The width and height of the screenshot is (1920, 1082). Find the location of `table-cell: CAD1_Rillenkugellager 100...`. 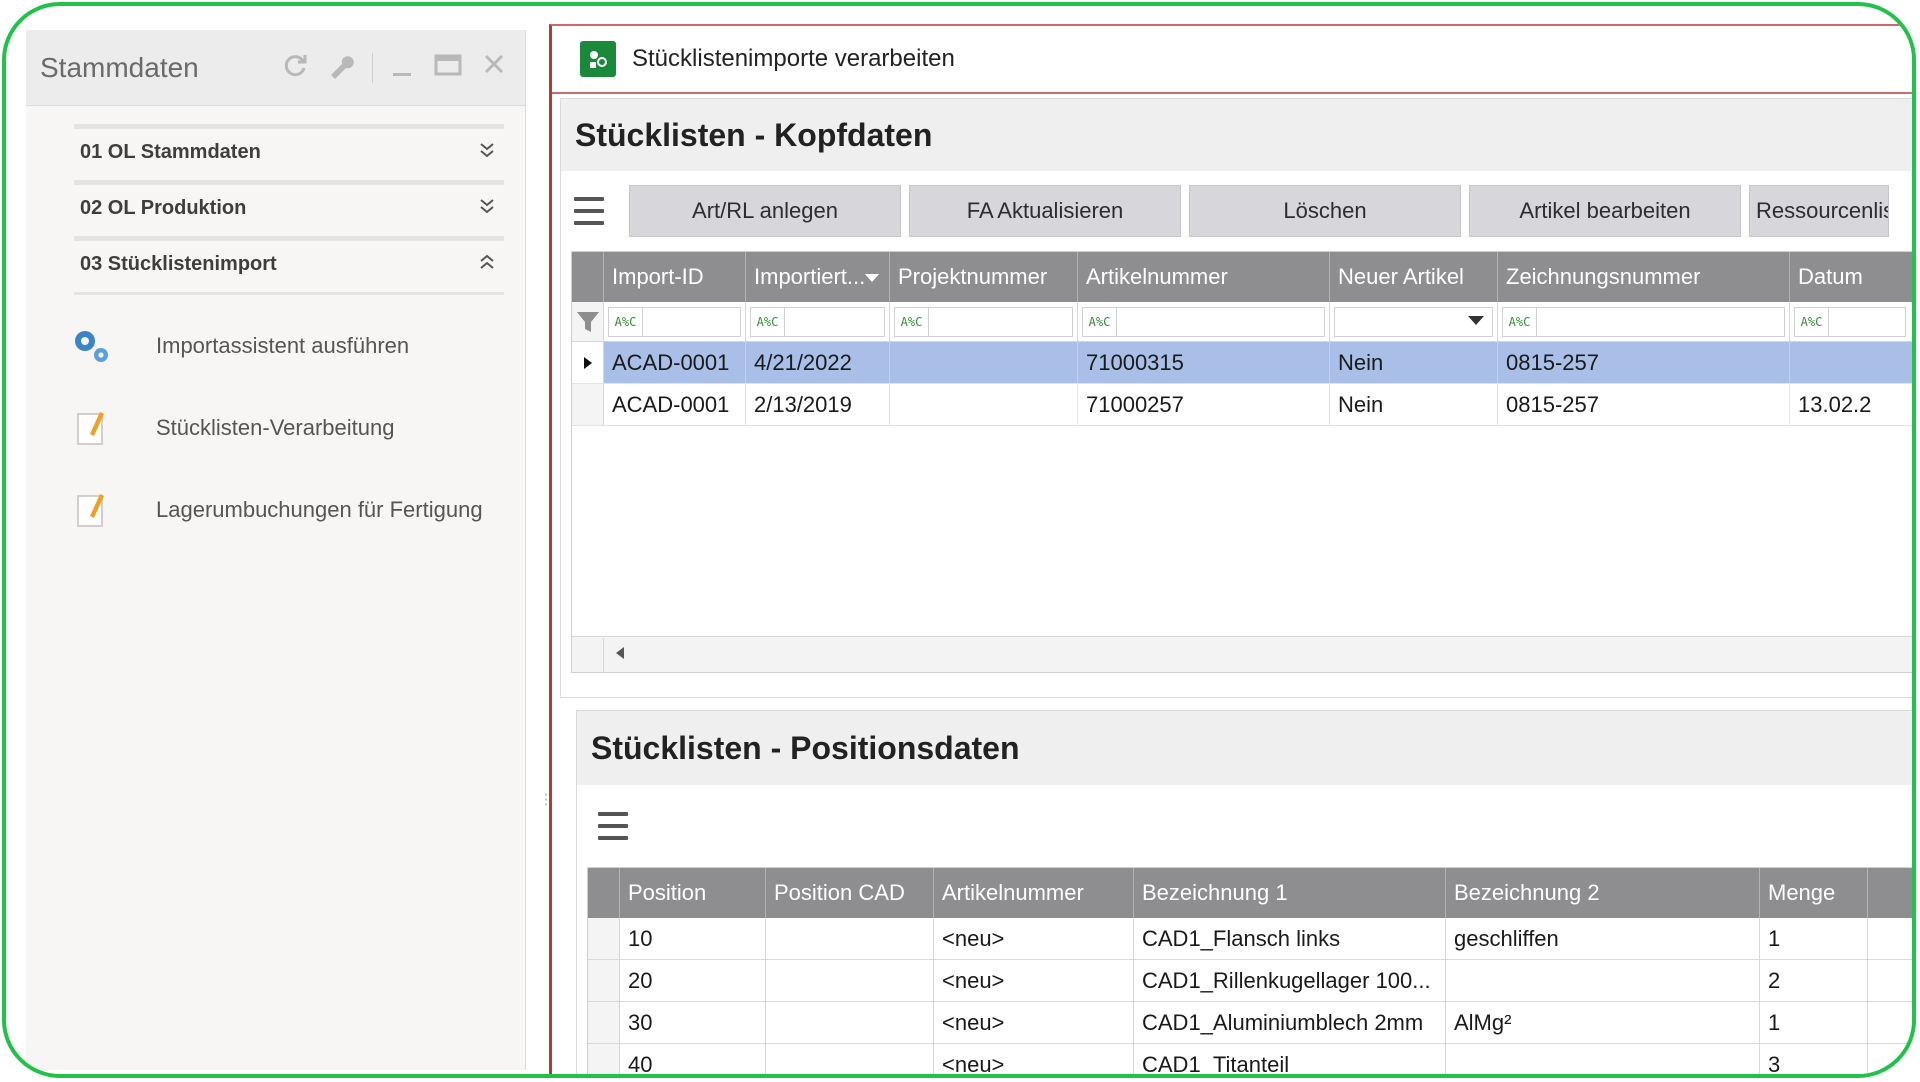

table-cell: CAD1_Rillenkugellager 100... is located at coordinates (1290, 980).